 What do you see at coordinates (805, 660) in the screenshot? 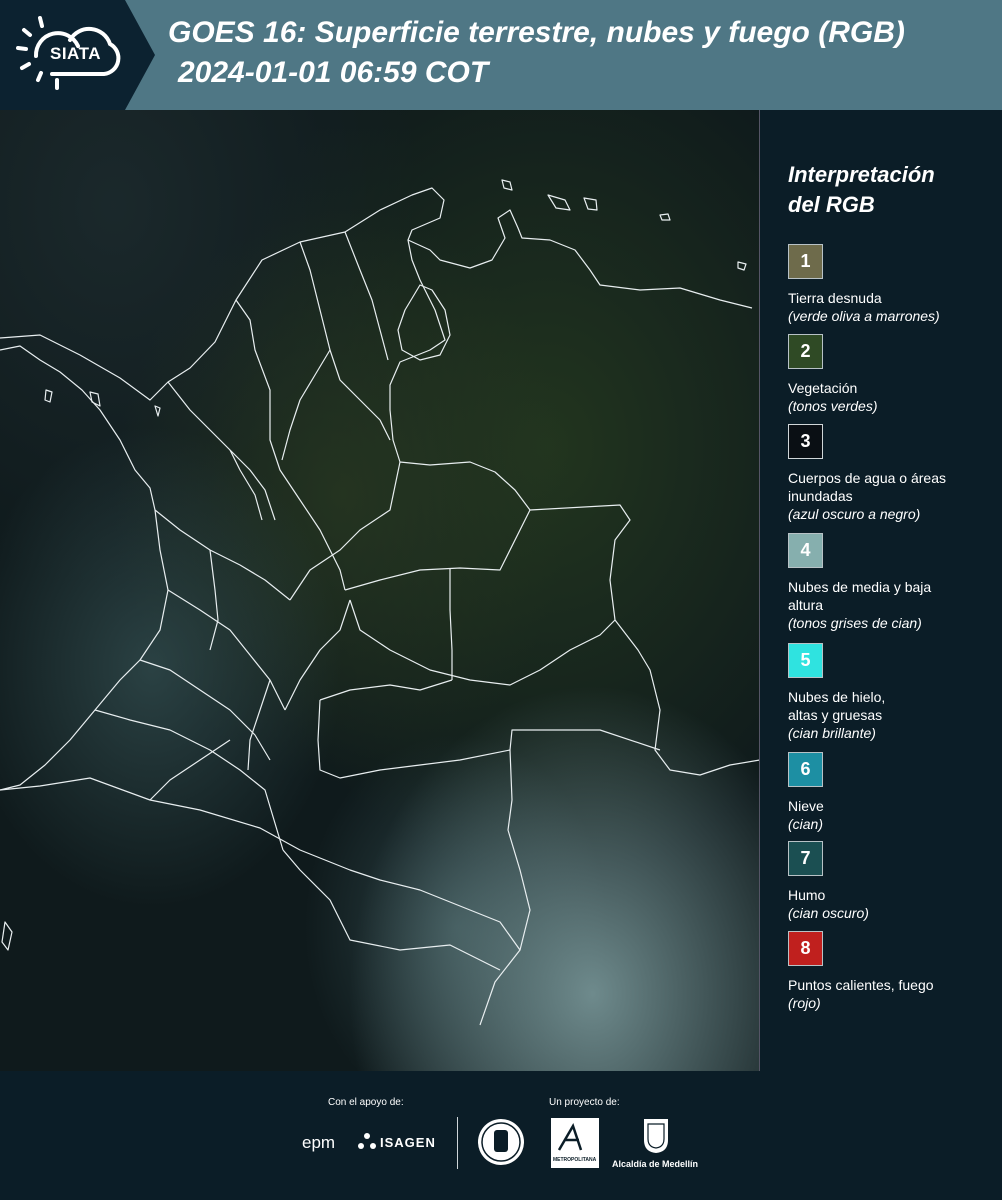
I see `legend-swatch: 5` at bounding box center [805, 660].